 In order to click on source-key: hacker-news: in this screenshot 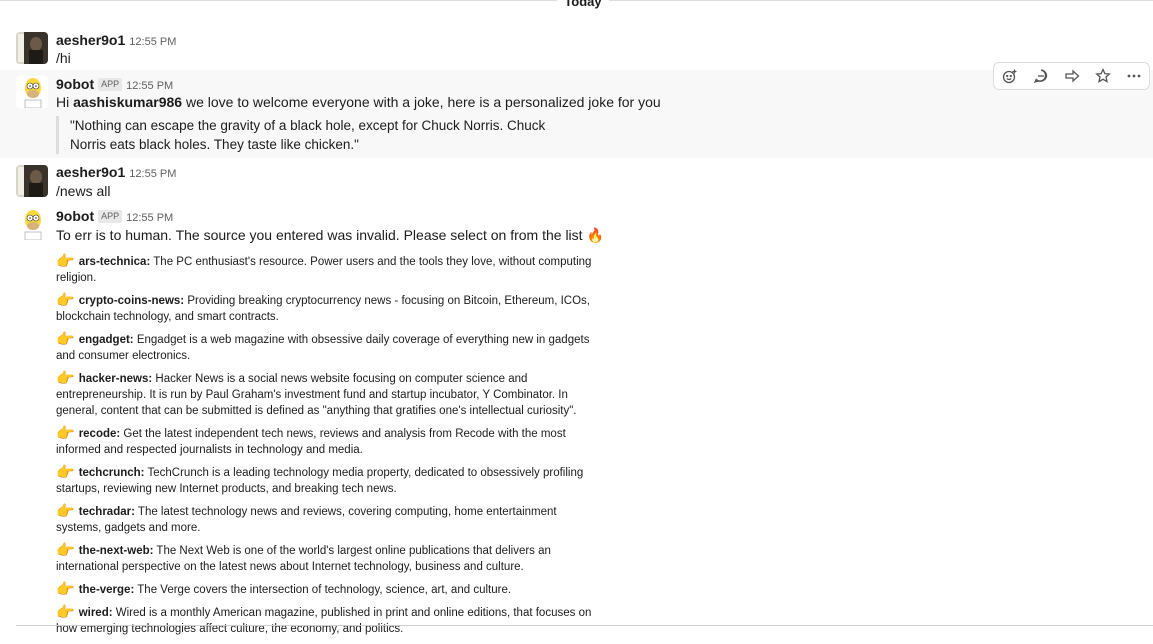, I will do `click(115, 379)`.